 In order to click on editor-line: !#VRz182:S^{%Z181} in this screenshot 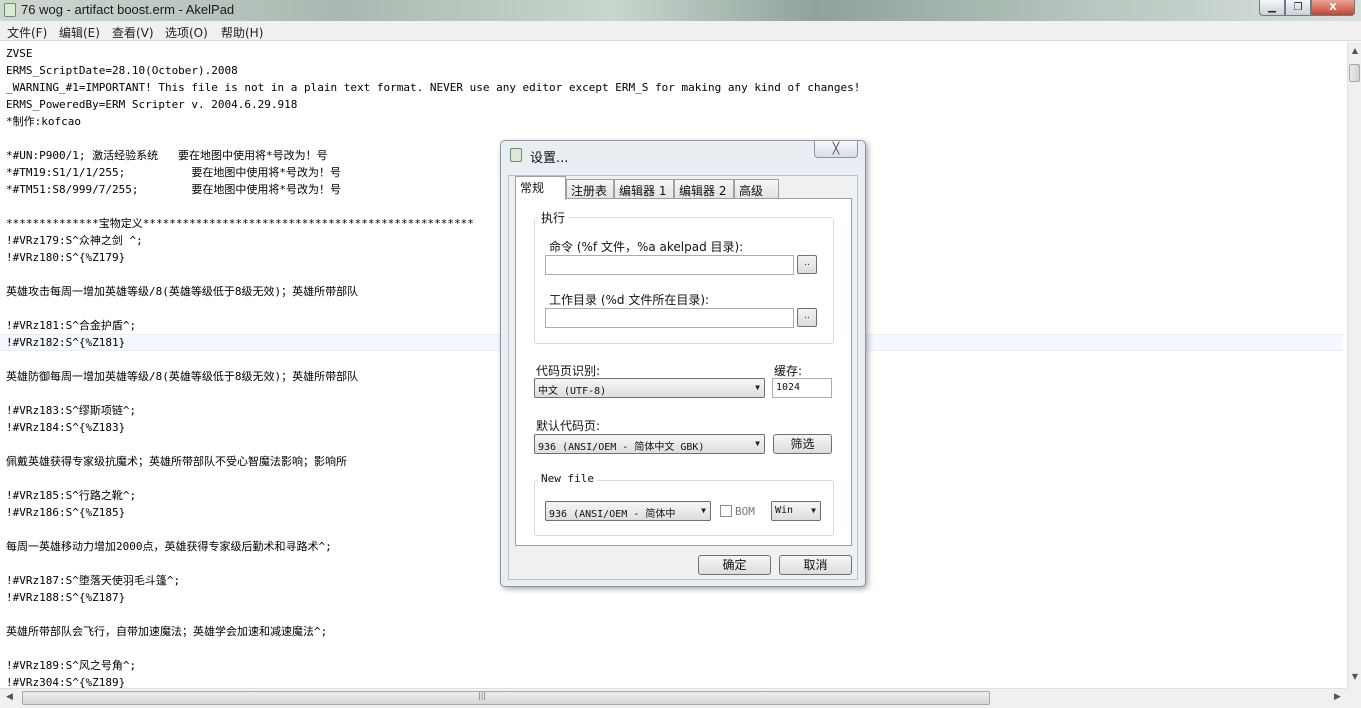, I will do `click(66, 342)`.